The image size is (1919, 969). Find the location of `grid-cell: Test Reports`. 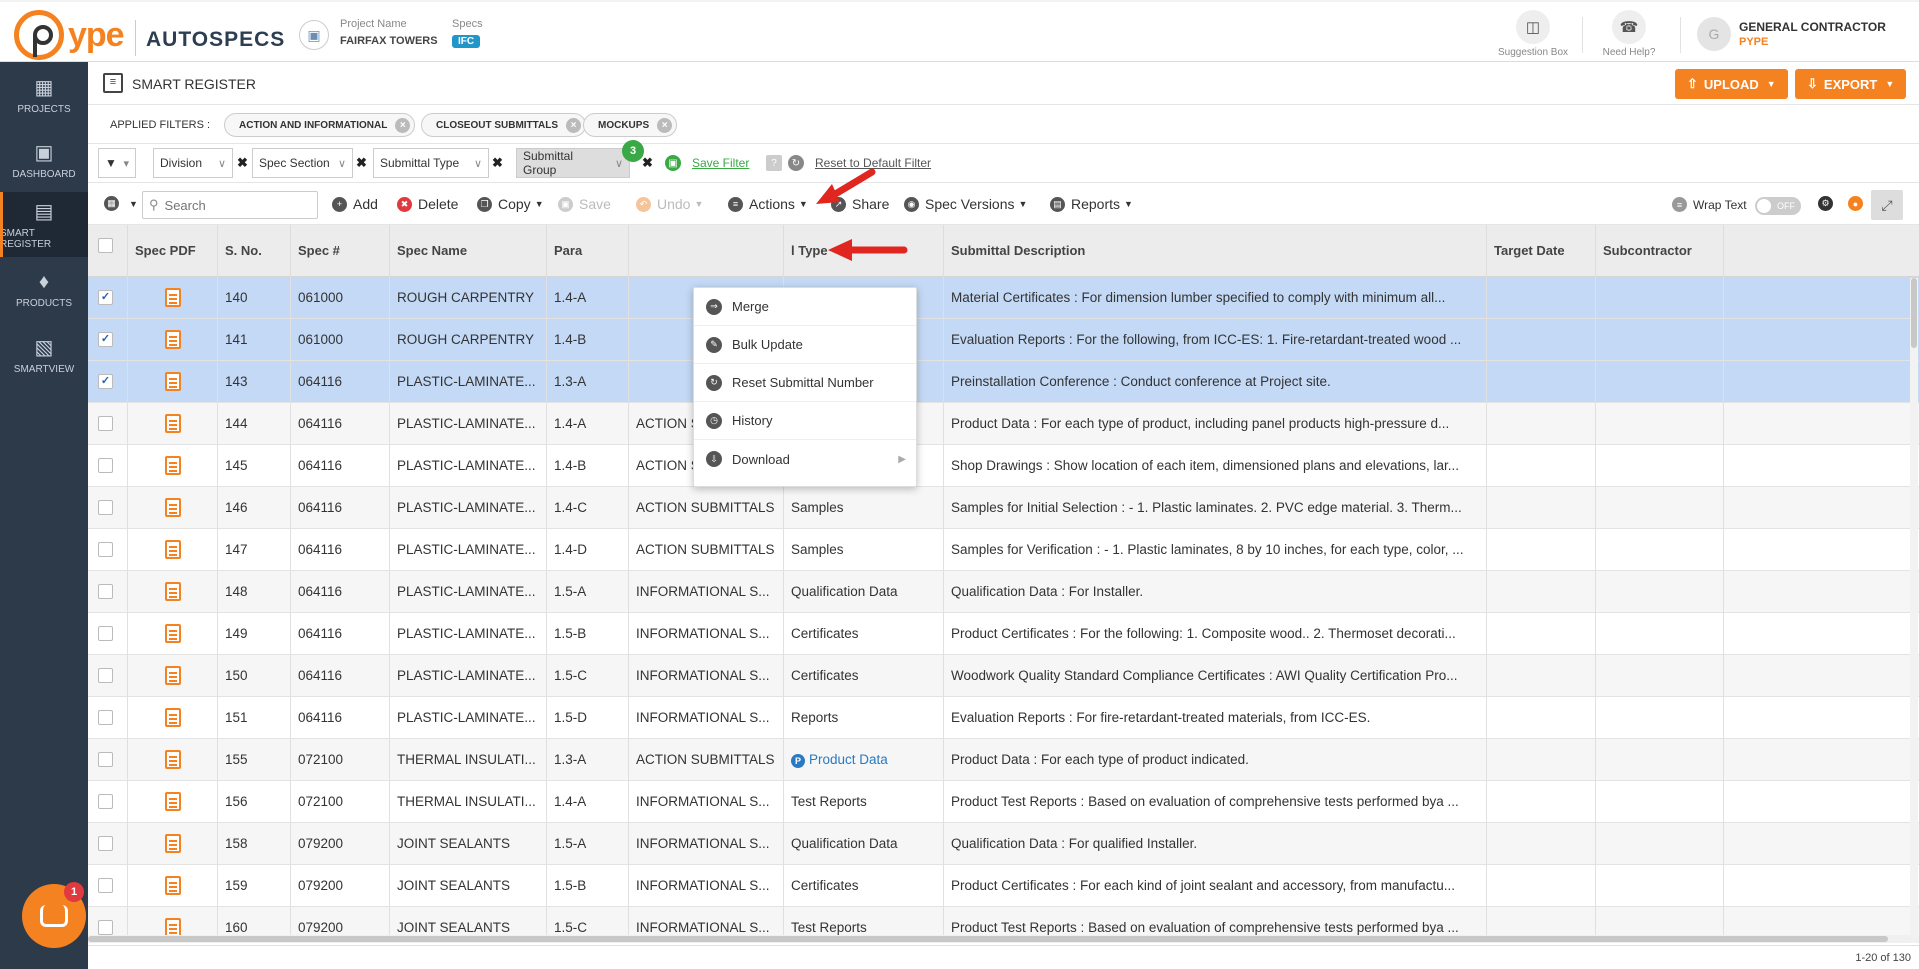

grid-cell: Test Reports is located at coordinates (864, 802).